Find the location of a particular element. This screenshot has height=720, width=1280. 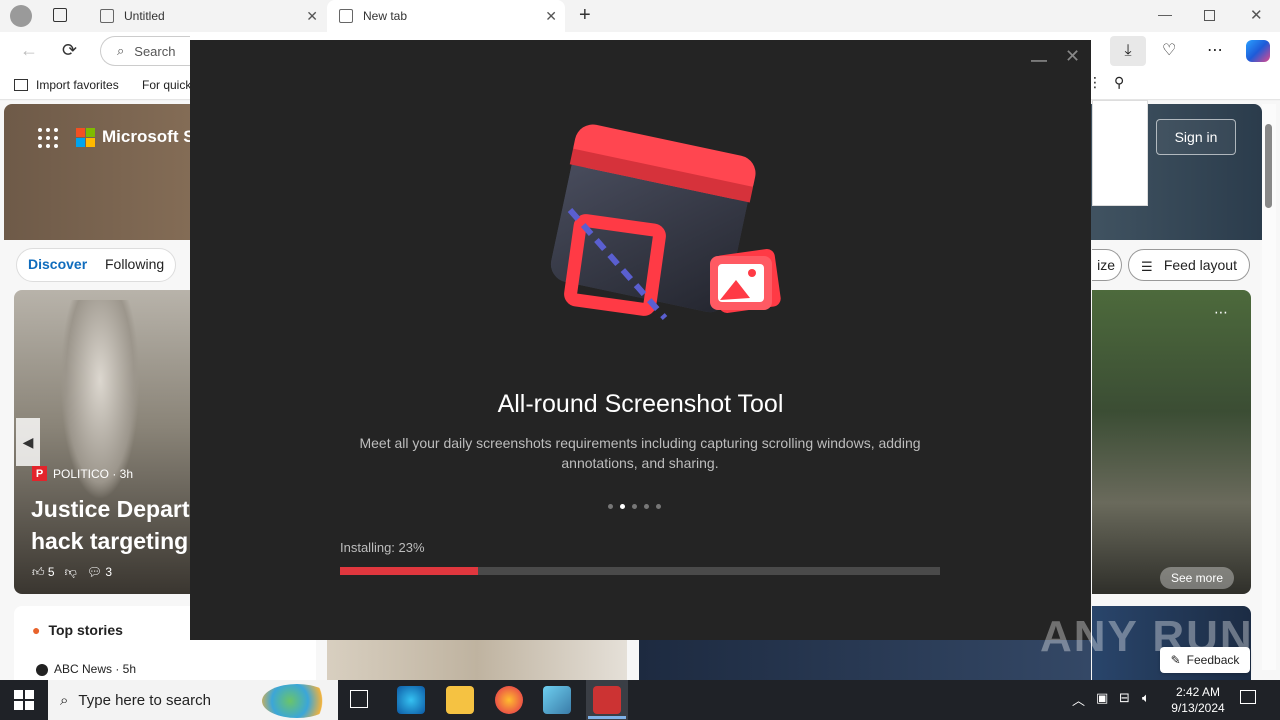

installer-title: All-round Screenshot Tool is located at coordinates (640, 404).